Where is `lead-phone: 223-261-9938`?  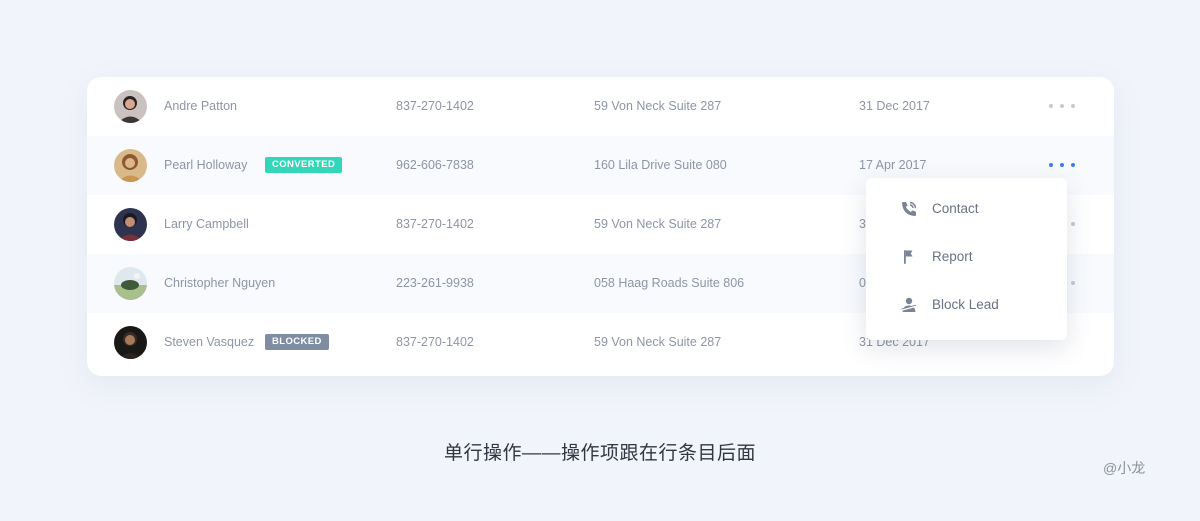 lead-phone: 223-261-9938 is located at coordinates (435, 283).